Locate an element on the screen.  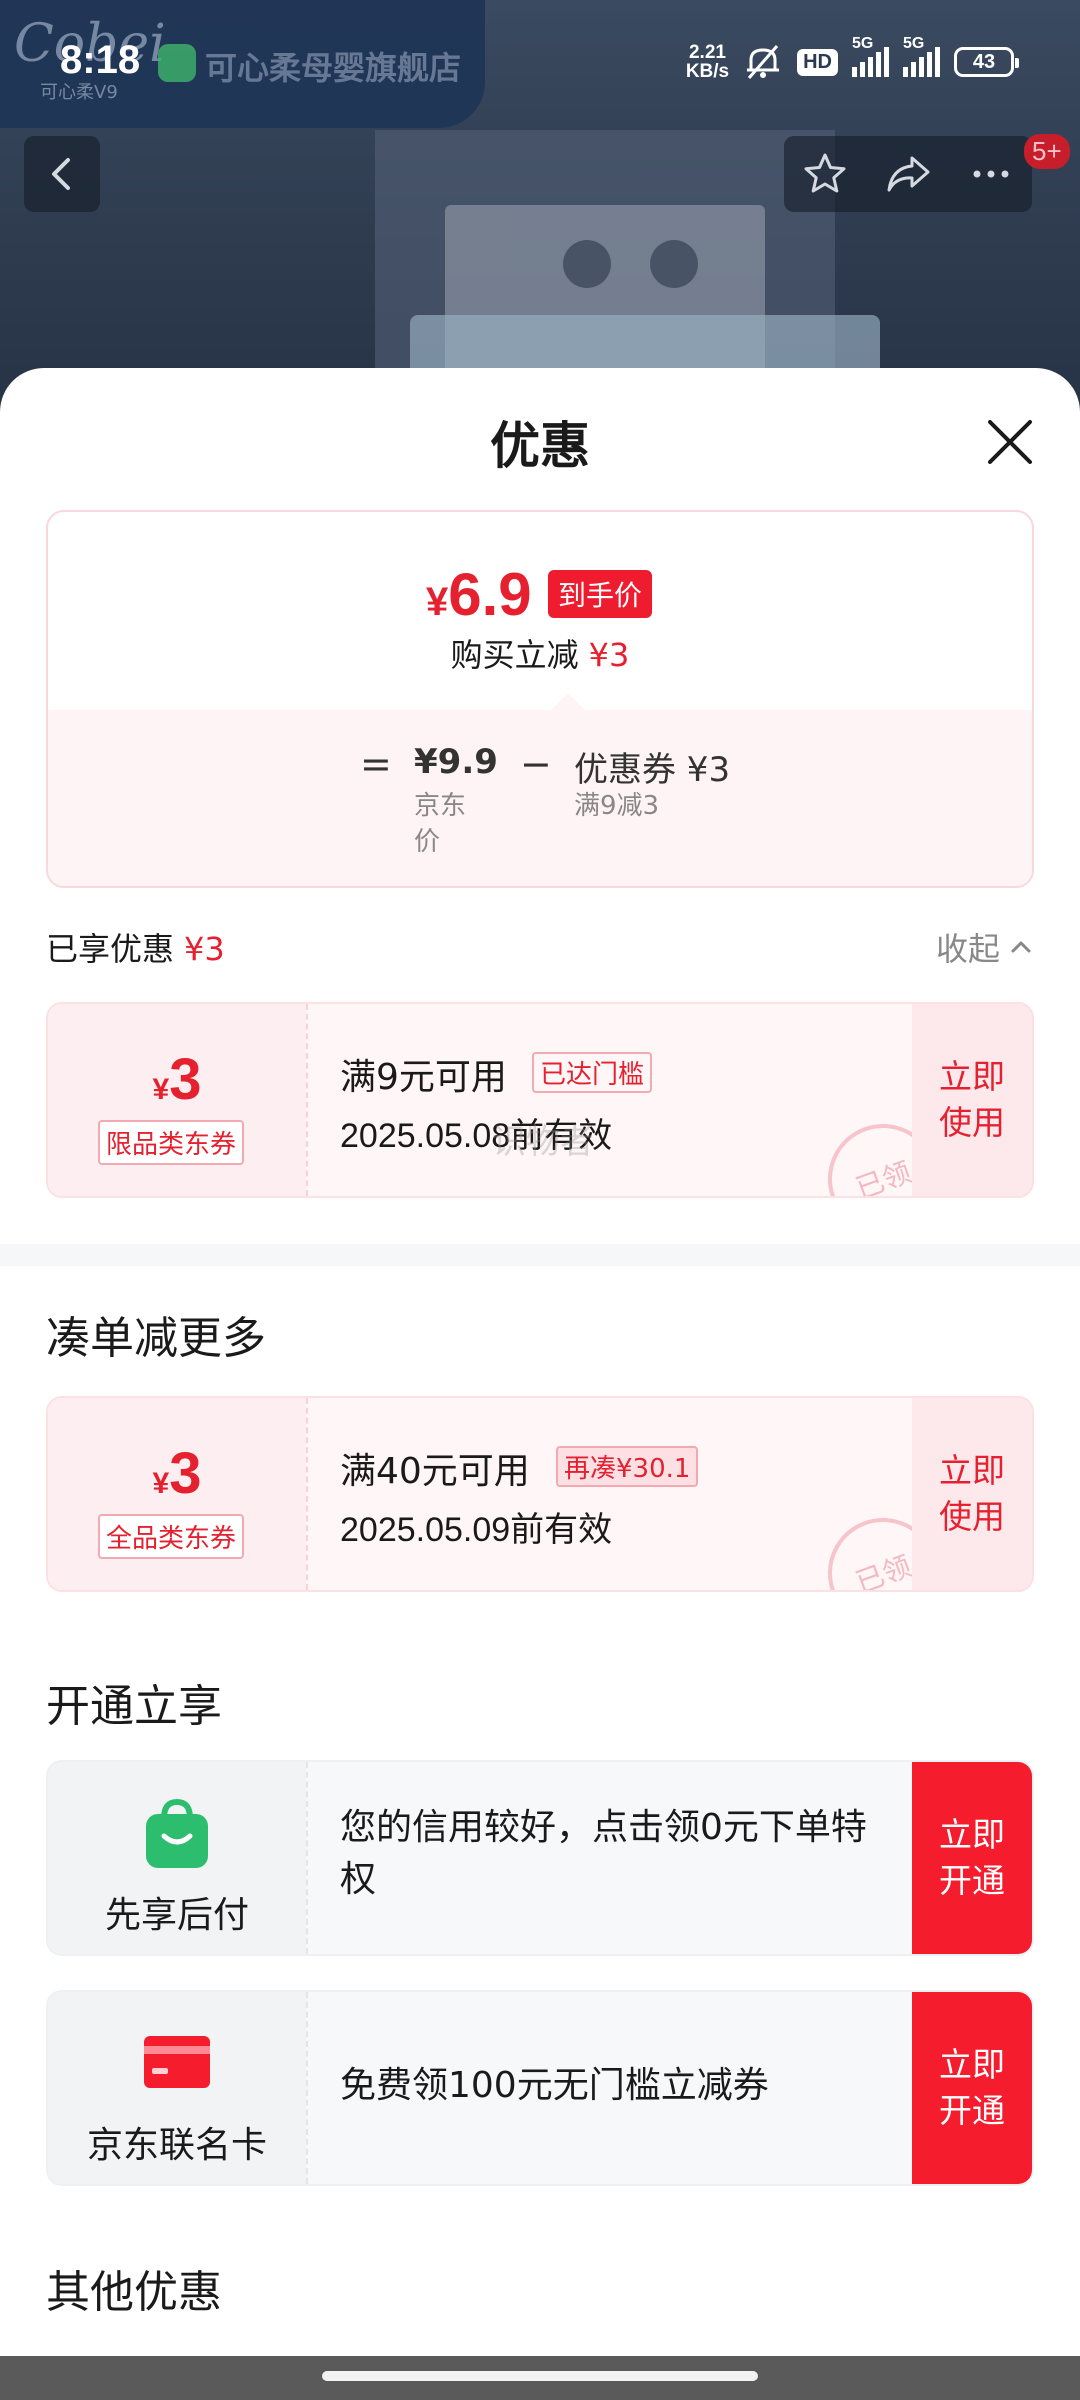
coupon-threshold-tag: 已达门槛 is located at coordinates (592, 1072).